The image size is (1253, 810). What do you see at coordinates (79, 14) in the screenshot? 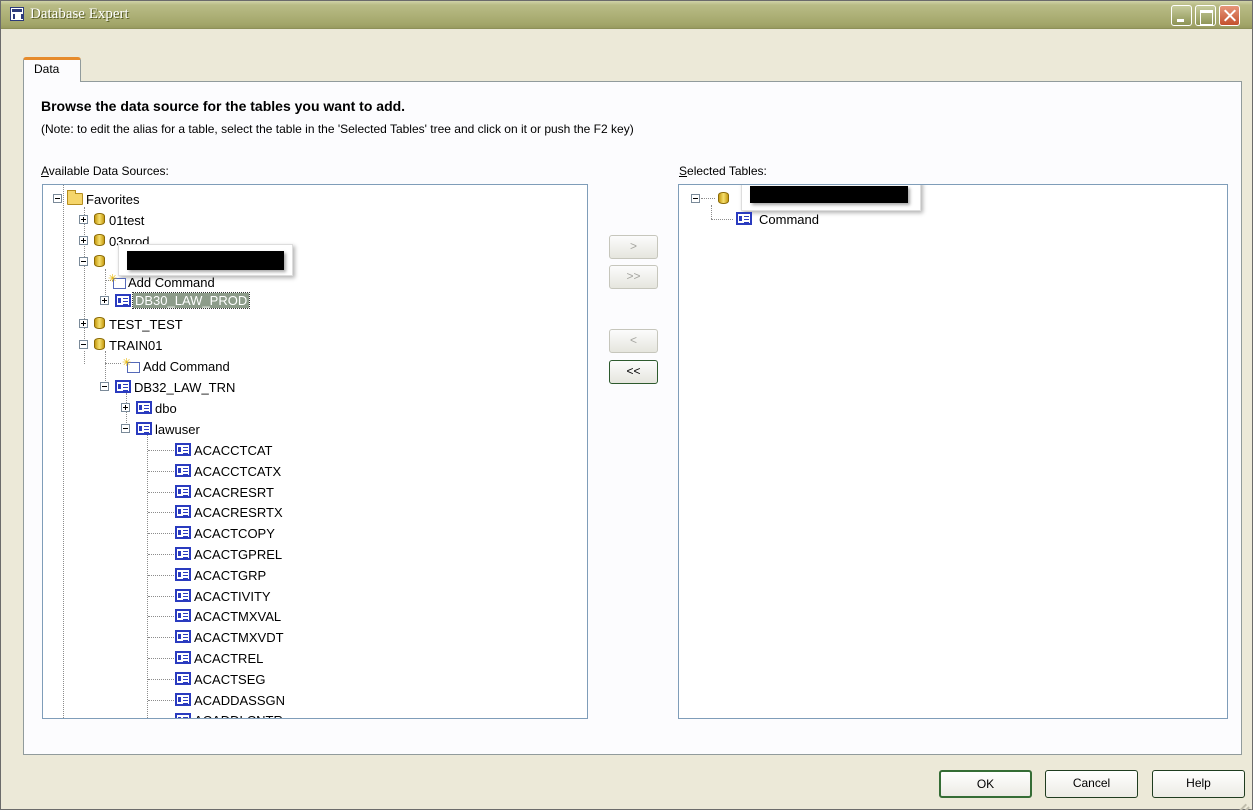
I see `window-title: Database Expert` at bounding box center [79, 14].